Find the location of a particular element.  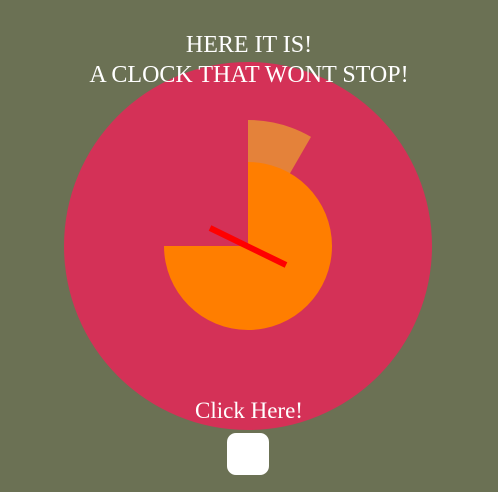

title-line-1: HERE IT IS! is located at coordinates (249, 45).